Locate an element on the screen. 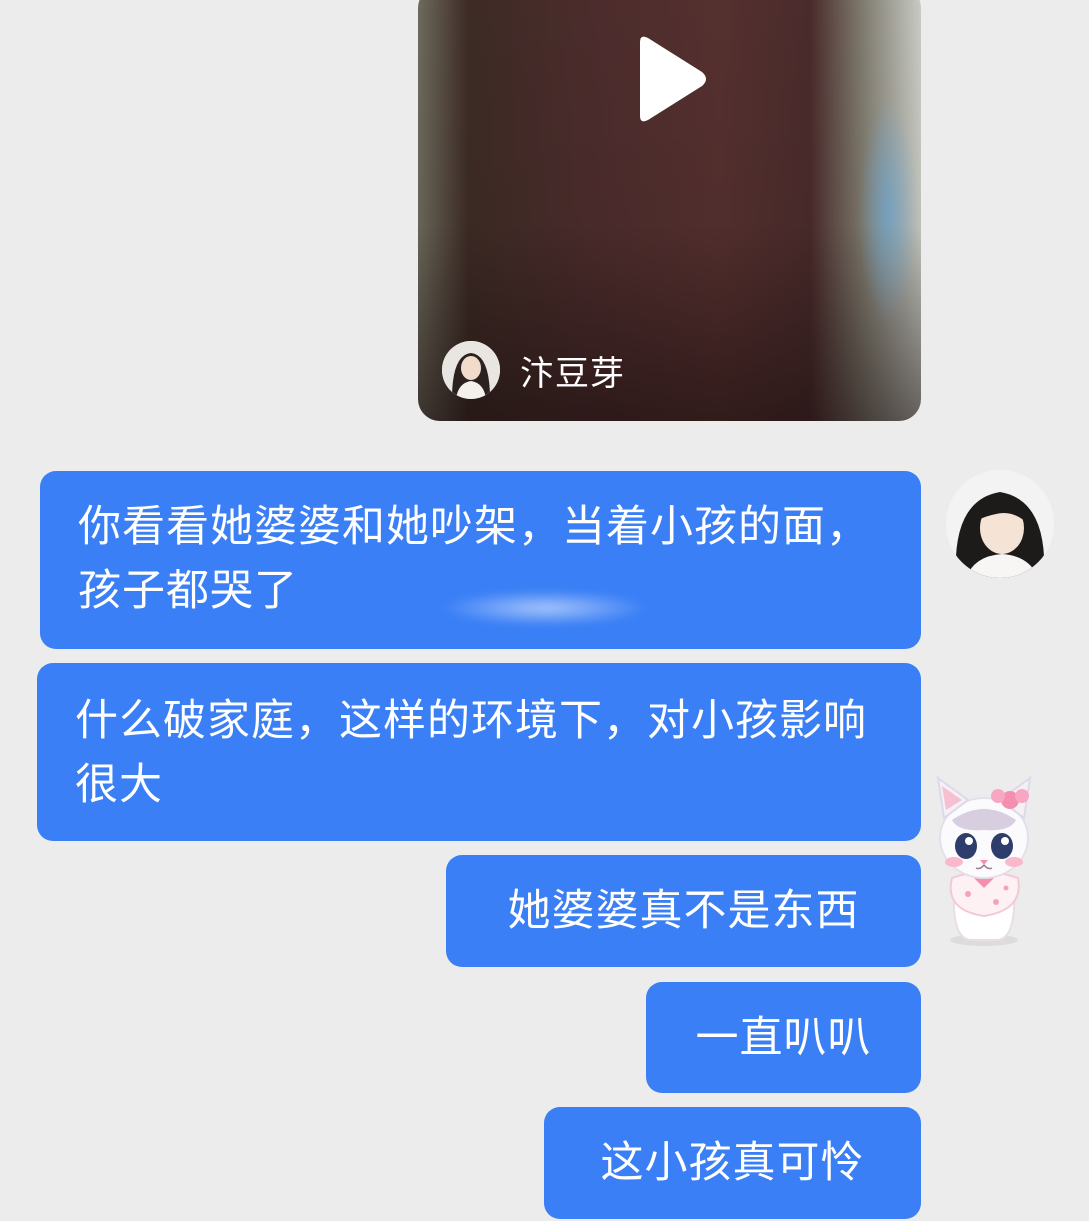  blurred-watermark is located at coordinates (545, 608).